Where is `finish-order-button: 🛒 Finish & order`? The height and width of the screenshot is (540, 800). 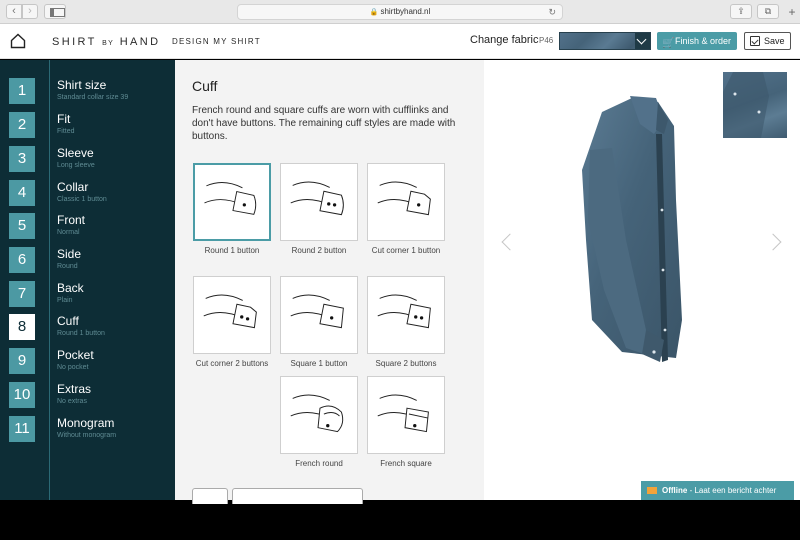
finish-order-button: 🛒 Finish & order is located at coordinates (697, 41).